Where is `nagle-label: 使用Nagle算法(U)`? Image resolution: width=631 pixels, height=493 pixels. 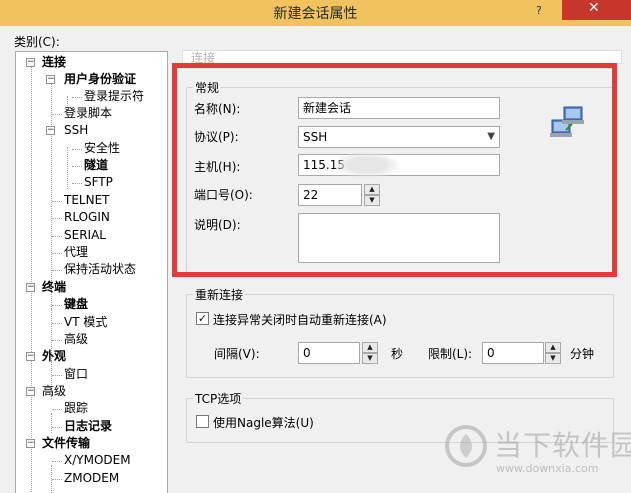
nagle-label: 使用Nagle算法(U) is located at coordinates (263, 422).